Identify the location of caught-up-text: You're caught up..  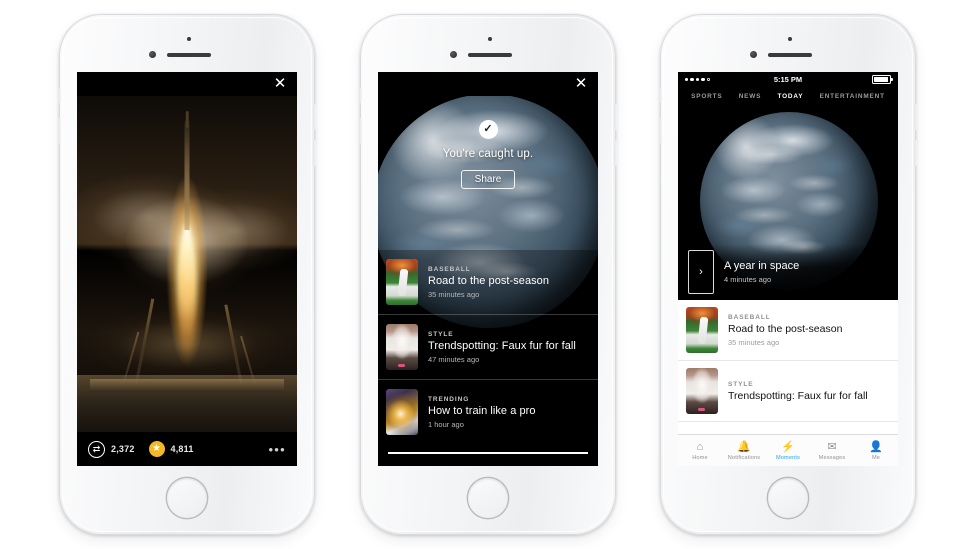
(488, 154).